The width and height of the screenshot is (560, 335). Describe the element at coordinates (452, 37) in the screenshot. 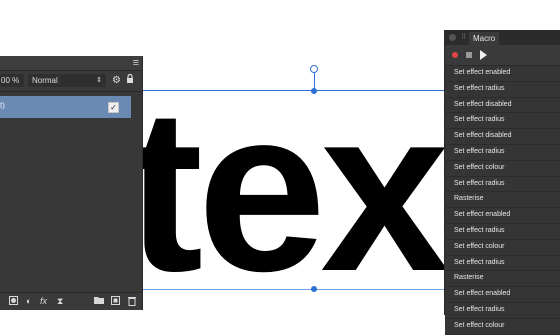

I see `close-icon` at that location.